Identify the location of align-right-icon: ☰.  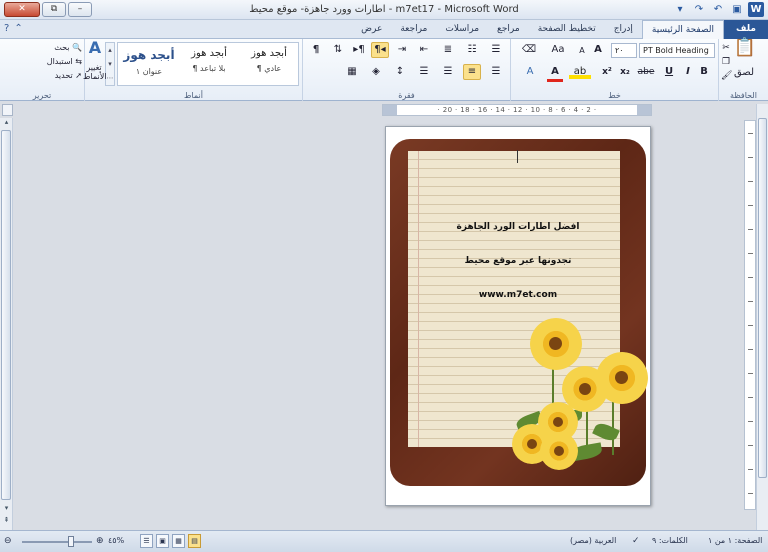
(496, 72).